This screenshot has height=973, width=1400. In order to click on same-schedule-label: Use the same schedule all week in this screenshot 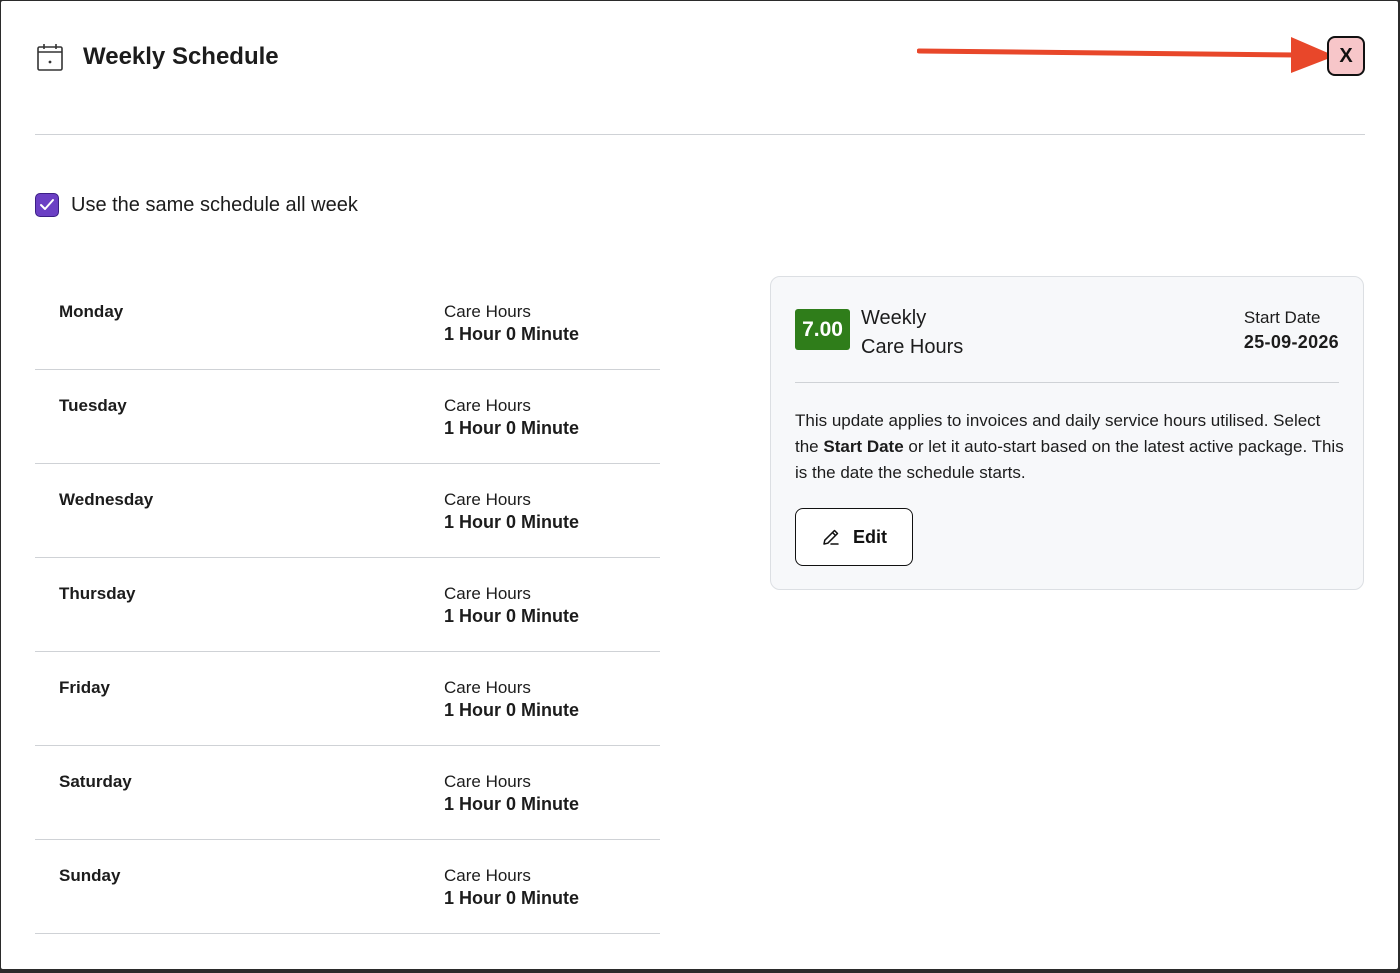, I will do `click(214, 204)`.